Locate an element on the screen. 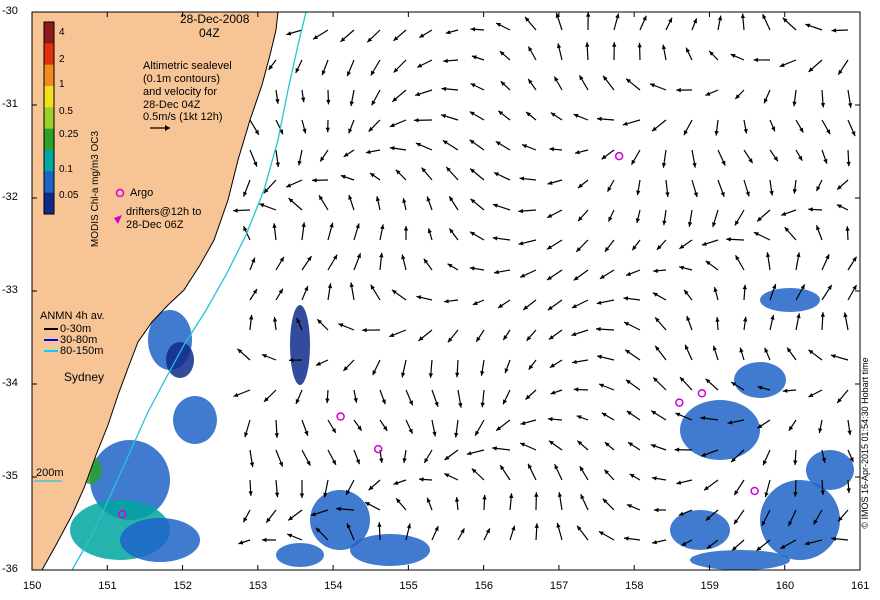 This screenshot has width=880, height=600. map-time: 04Z is located at coordinates (209, 33).